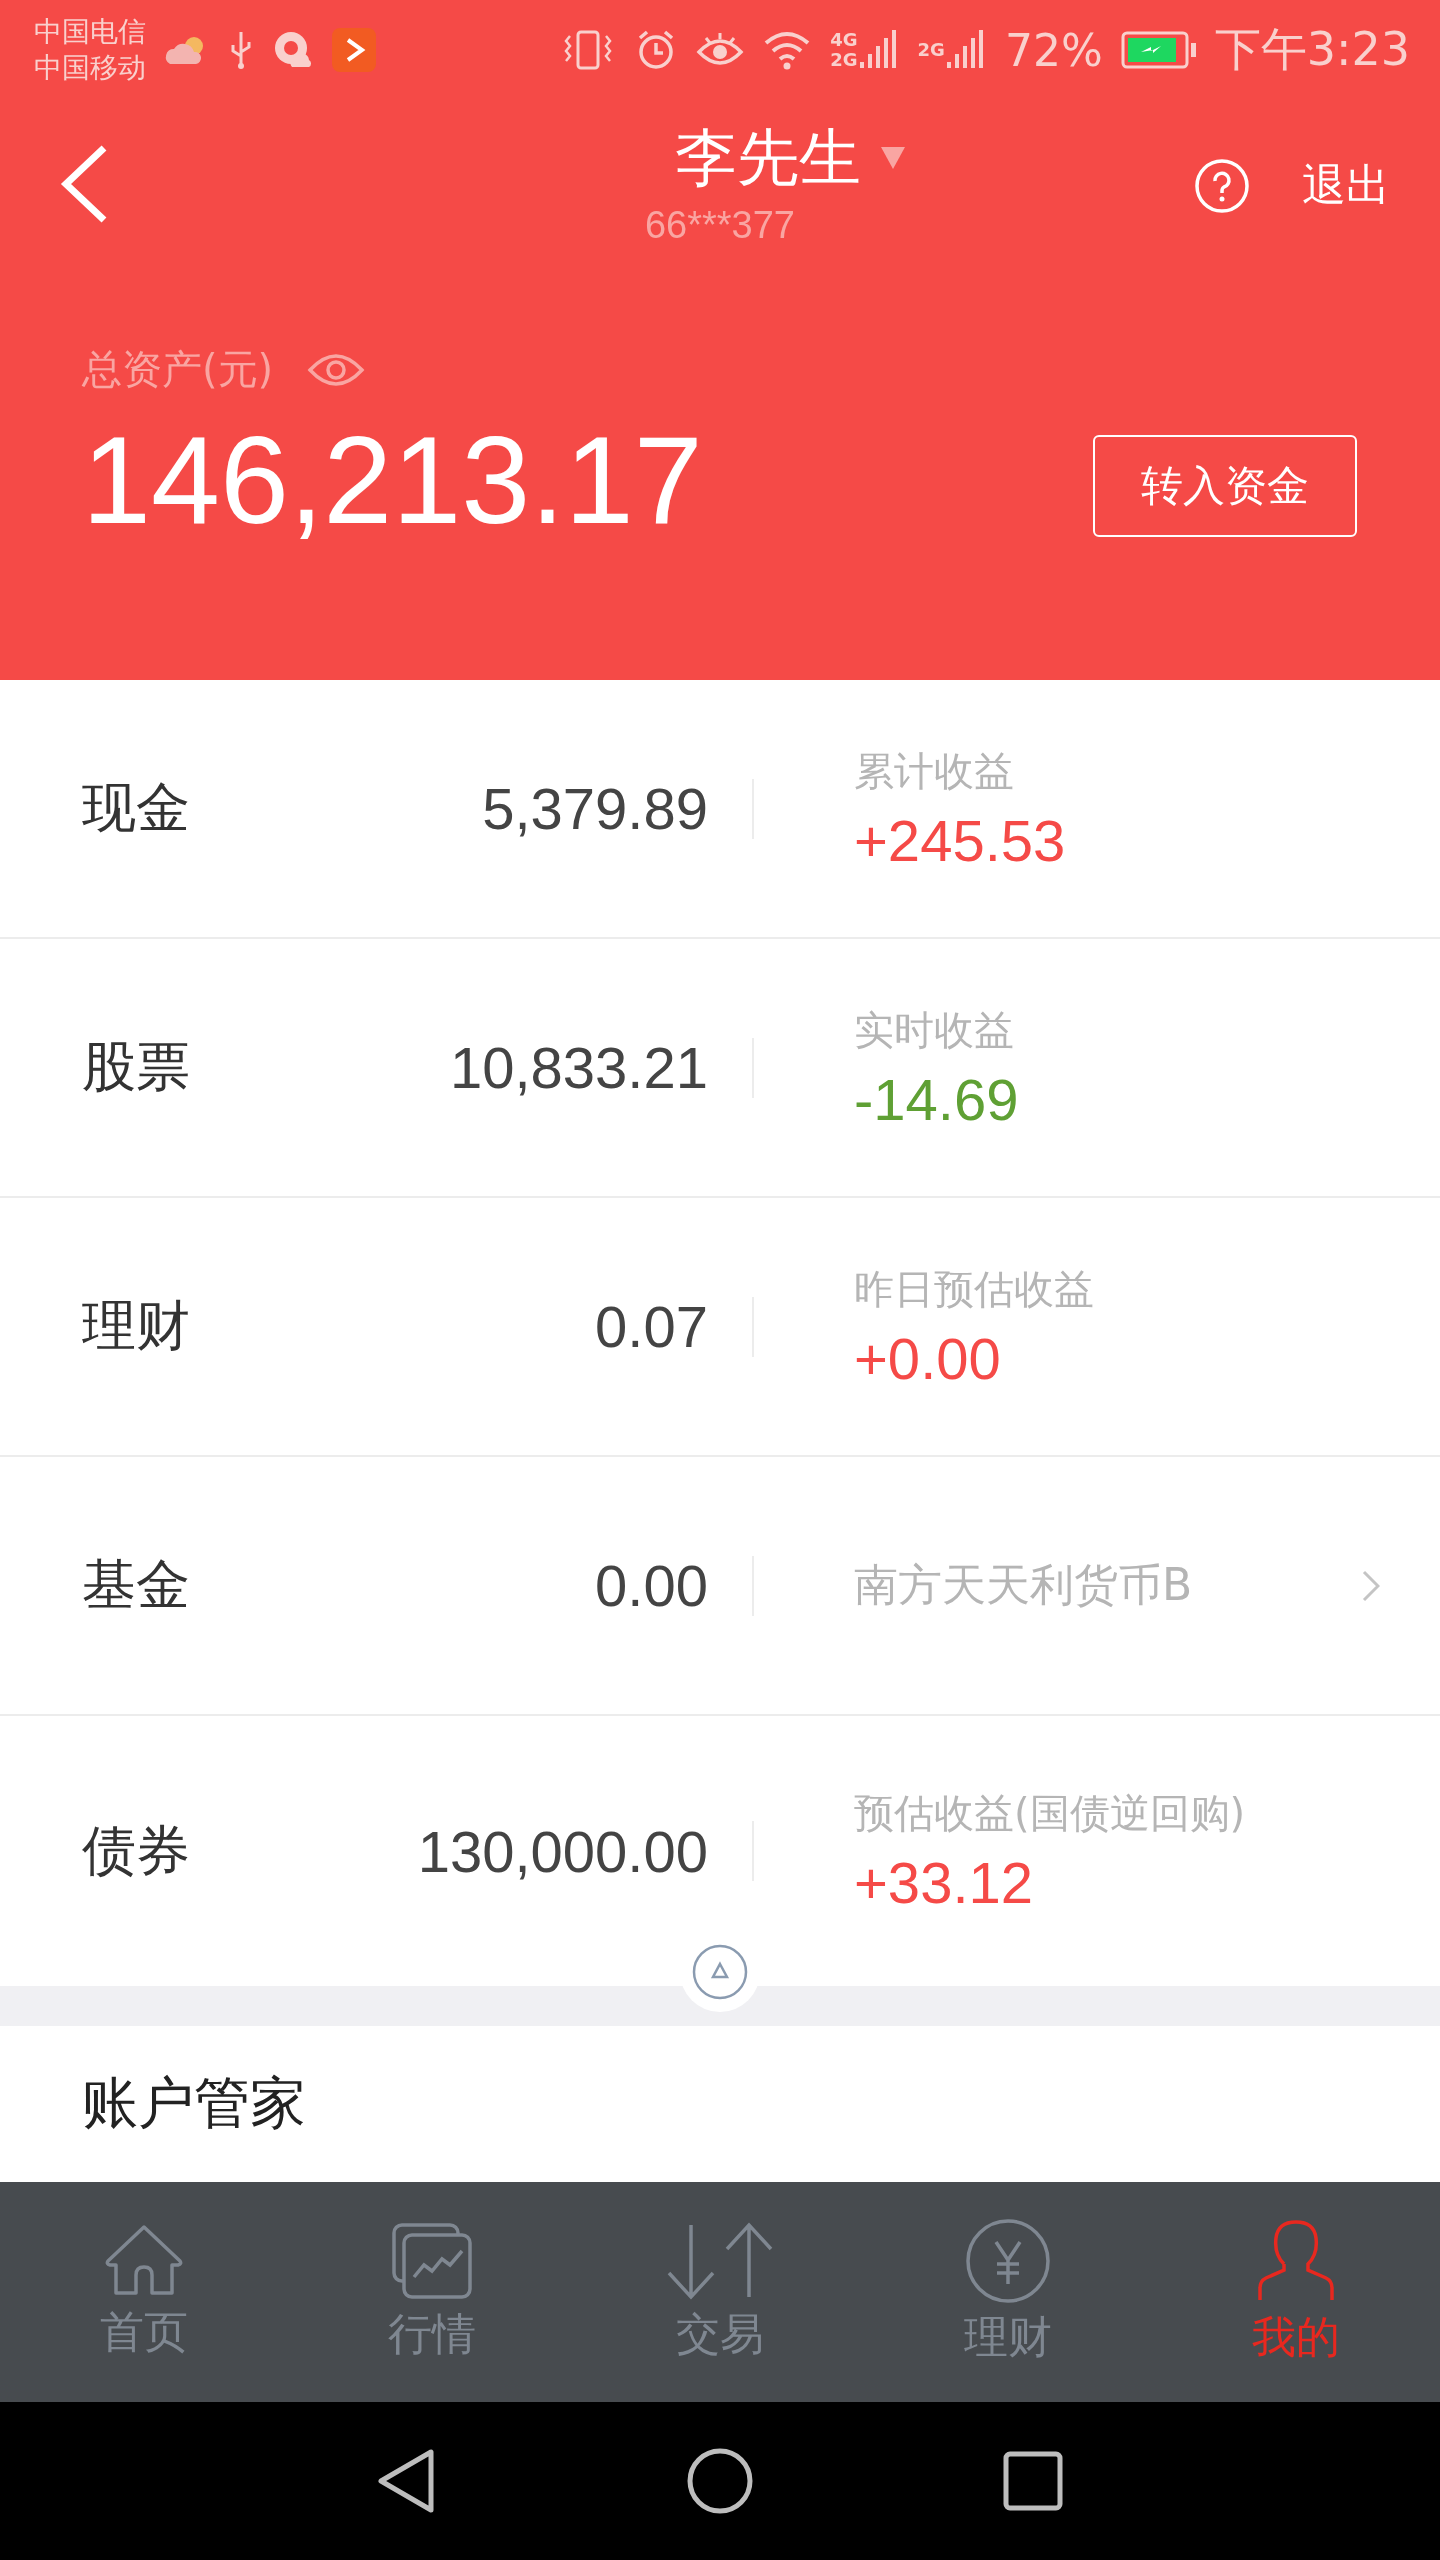 This screenshot has height=2560, width=1440. Describe the element at coordinates (136, 1067) in the screenshot. I see `asset-category: 股票` at that location.